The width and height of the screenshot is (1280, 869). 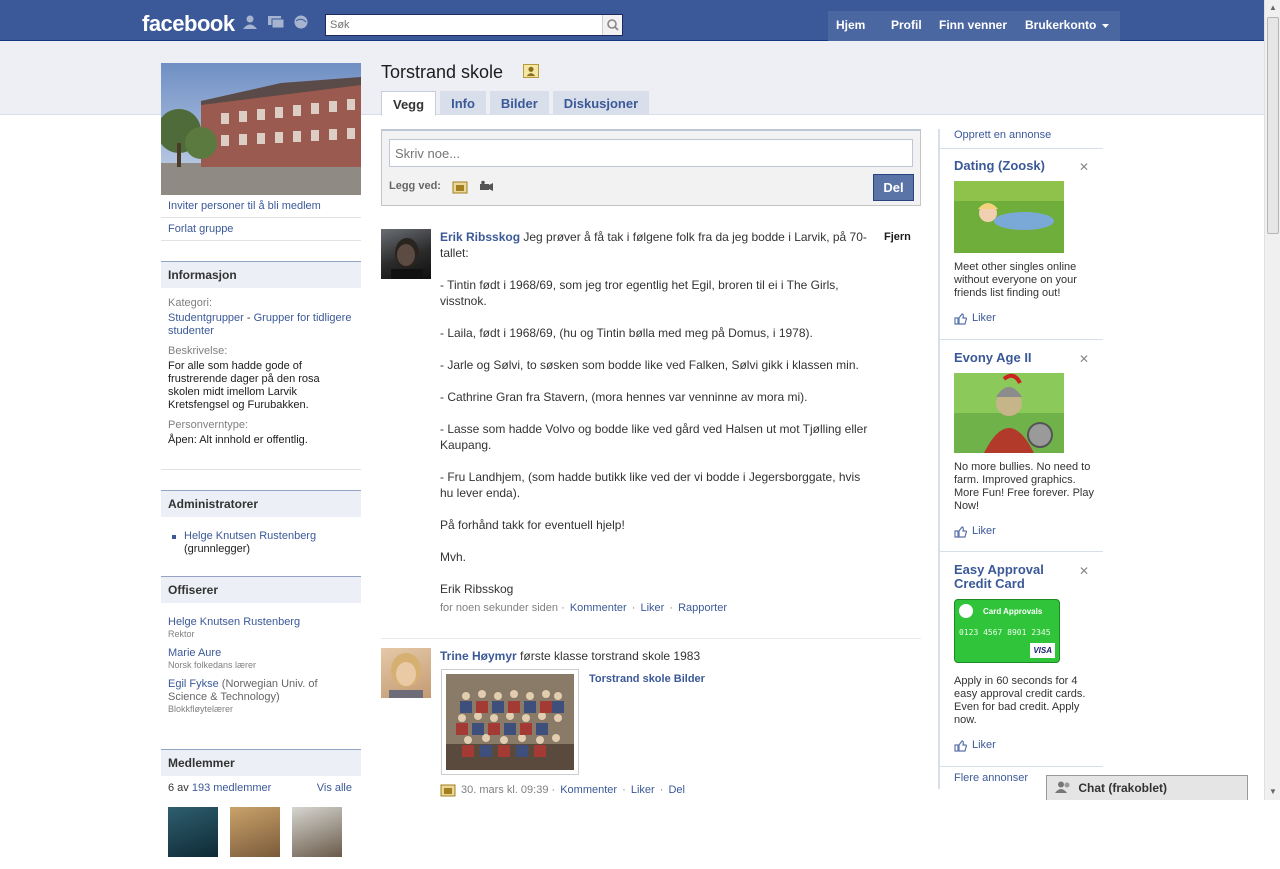 I want to click on group-tabs: Vegg Info Bilder Diskusjoner, so click(x=517, y=103).